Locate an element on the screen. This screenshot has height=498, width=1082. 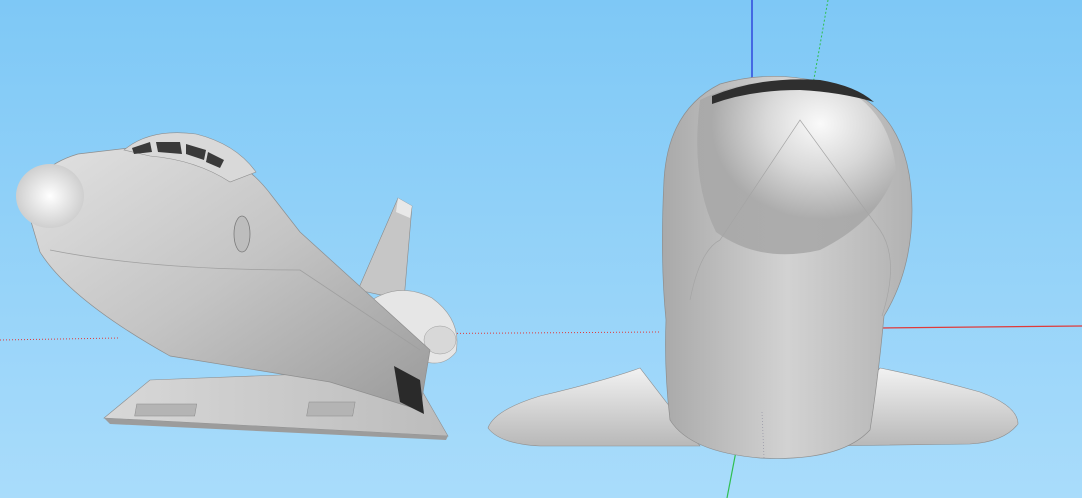
nose-cone is located at coordinates (50, 196).